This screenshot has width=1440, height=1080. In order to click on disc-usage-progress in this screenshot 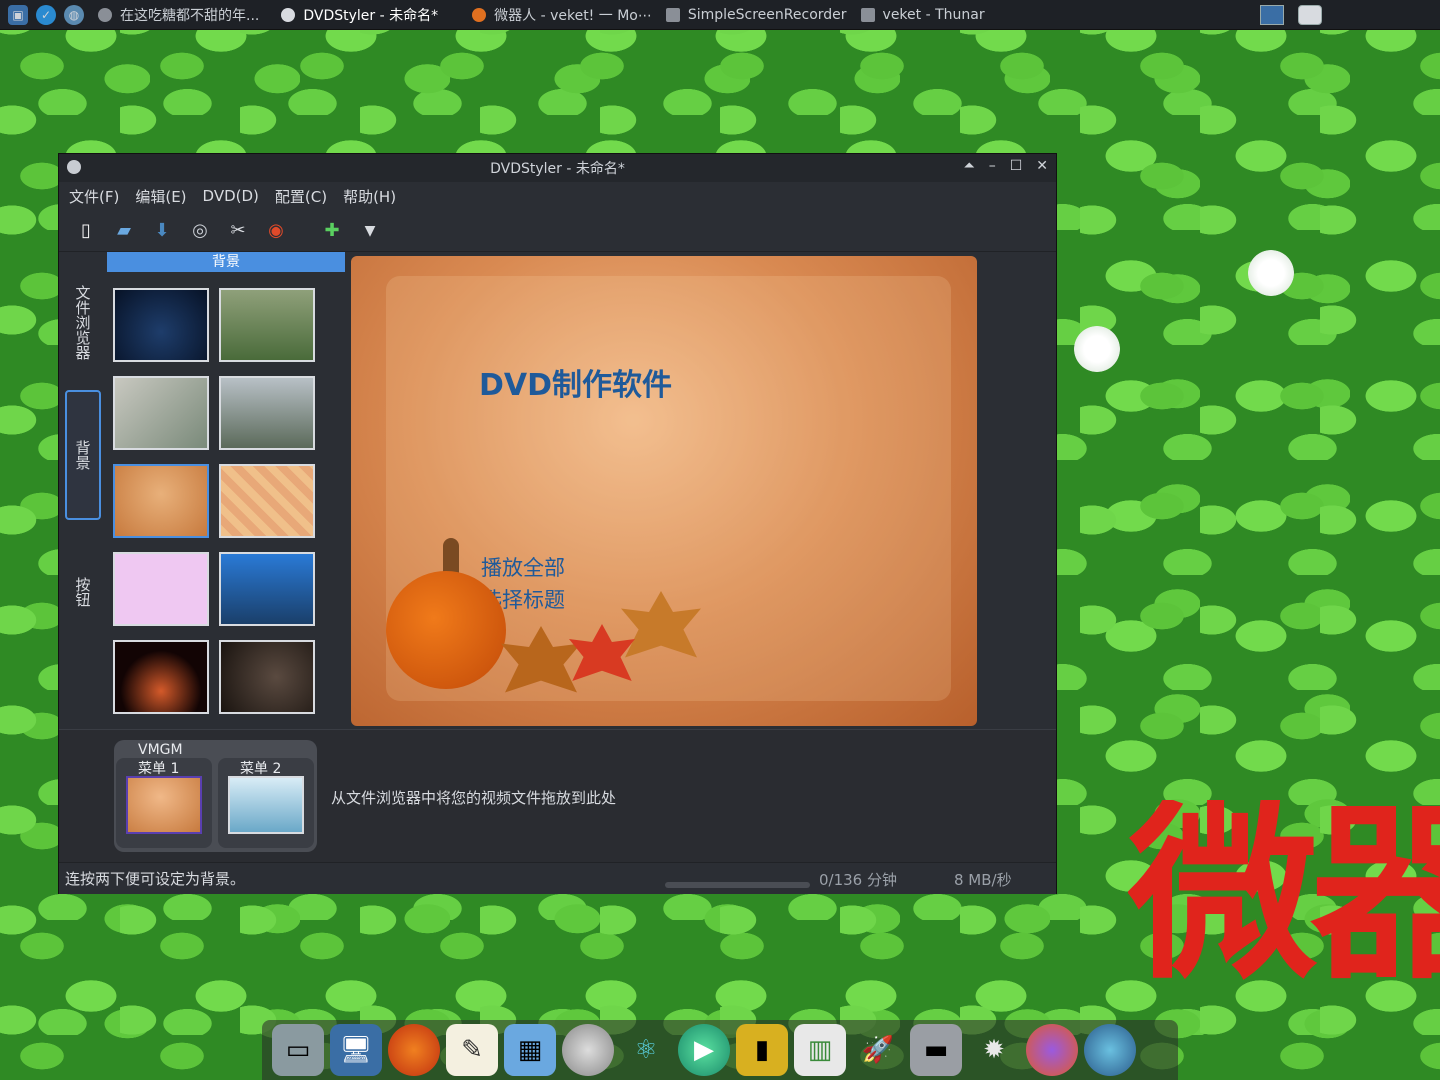, I will do `click(737, 885)`.